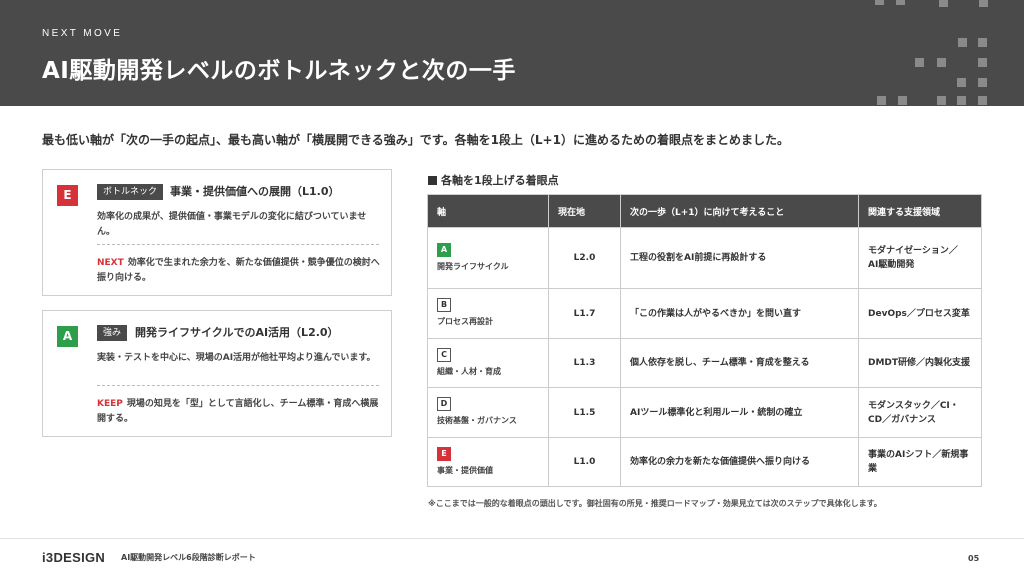 The height and width of the screenshot is (575, 1024). Describe the element at coordinates (432, 180) in the screenshot. I see `square-bullet-icon` at that location.